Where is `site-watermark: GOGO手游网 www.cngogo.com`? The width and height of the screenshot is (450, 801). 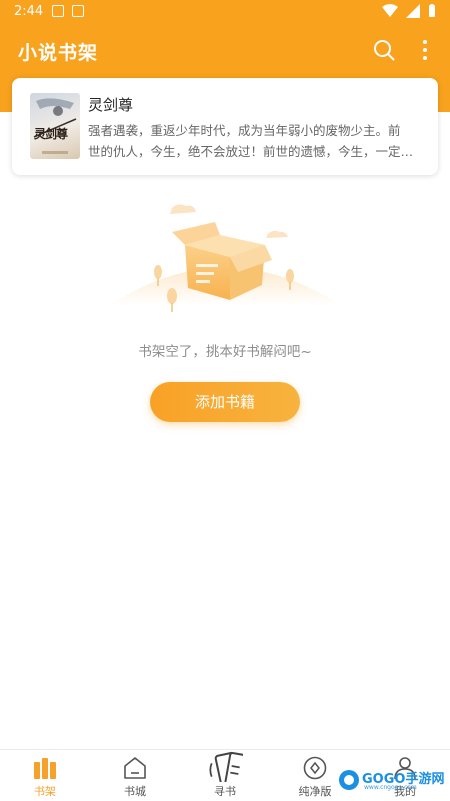 site-watermark: GOGO手游网 www.cngogo.com is located at coordinates (391, 780).